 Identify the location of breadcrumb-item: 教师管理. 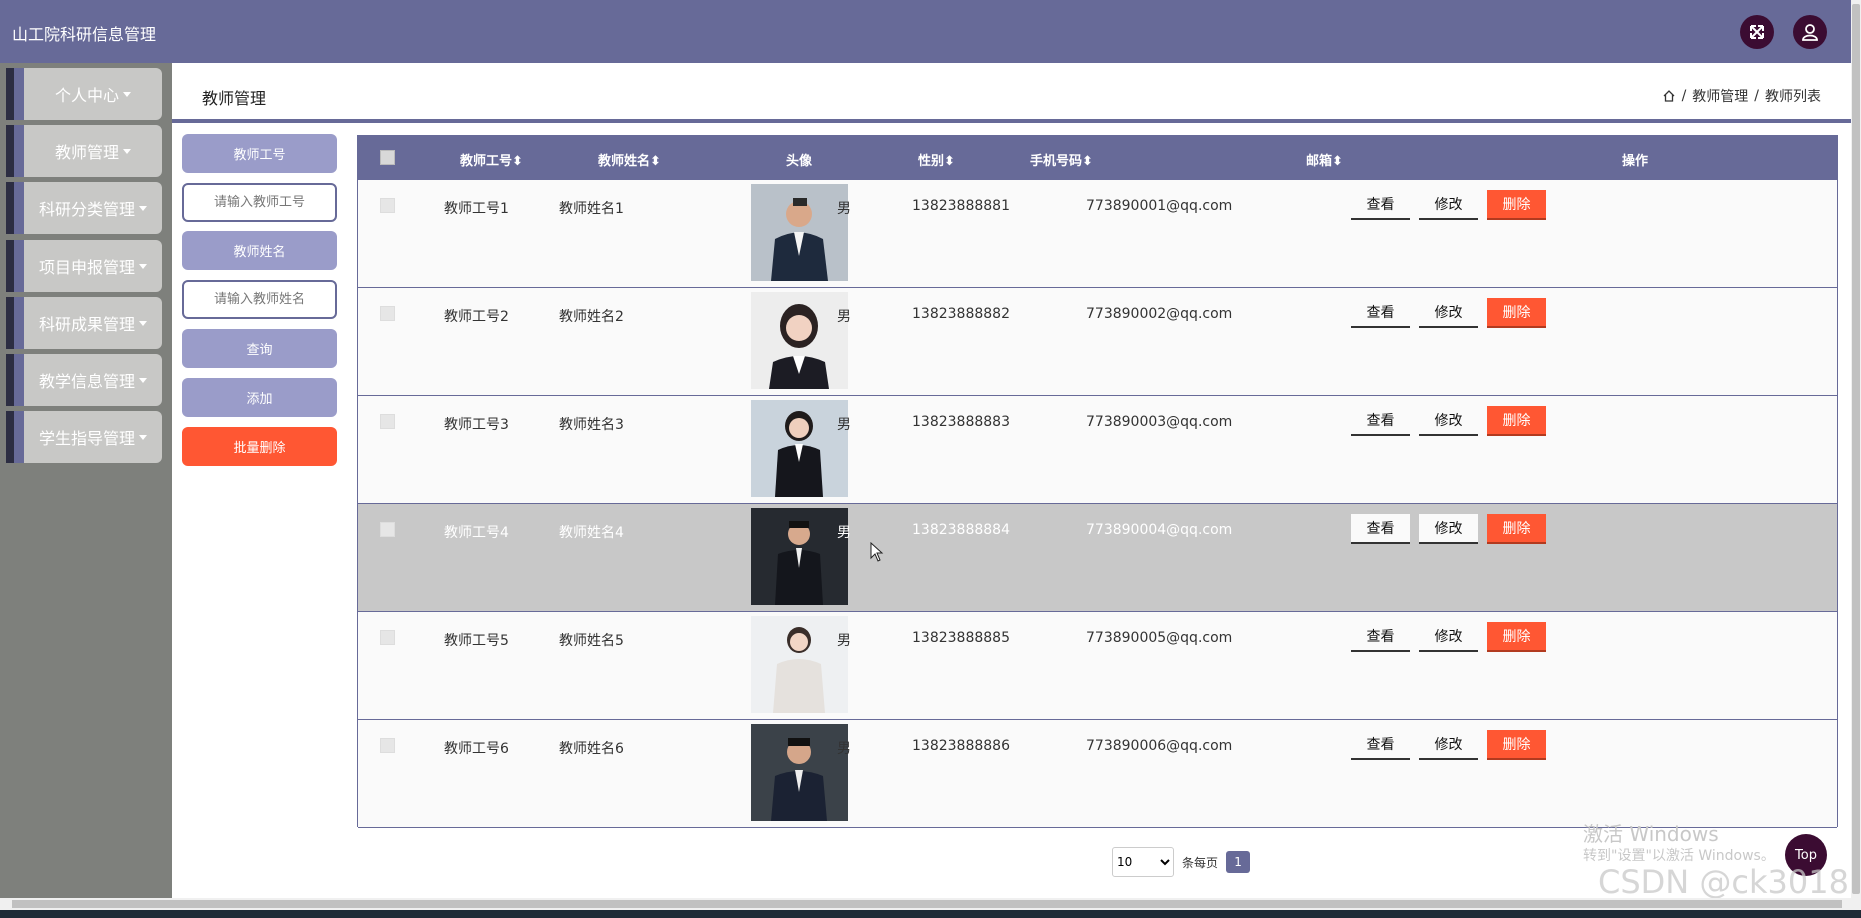
(1720, 96).